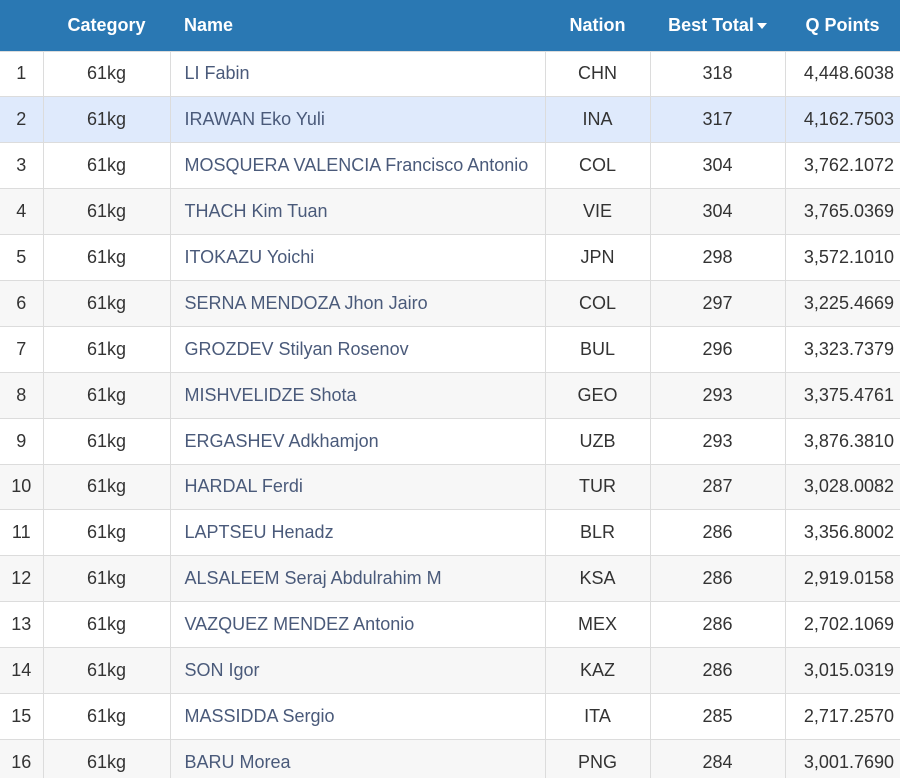  Describe the element at coordinates (598, 532) in the screenshot. I see `nation-cell: BLR` at that location.